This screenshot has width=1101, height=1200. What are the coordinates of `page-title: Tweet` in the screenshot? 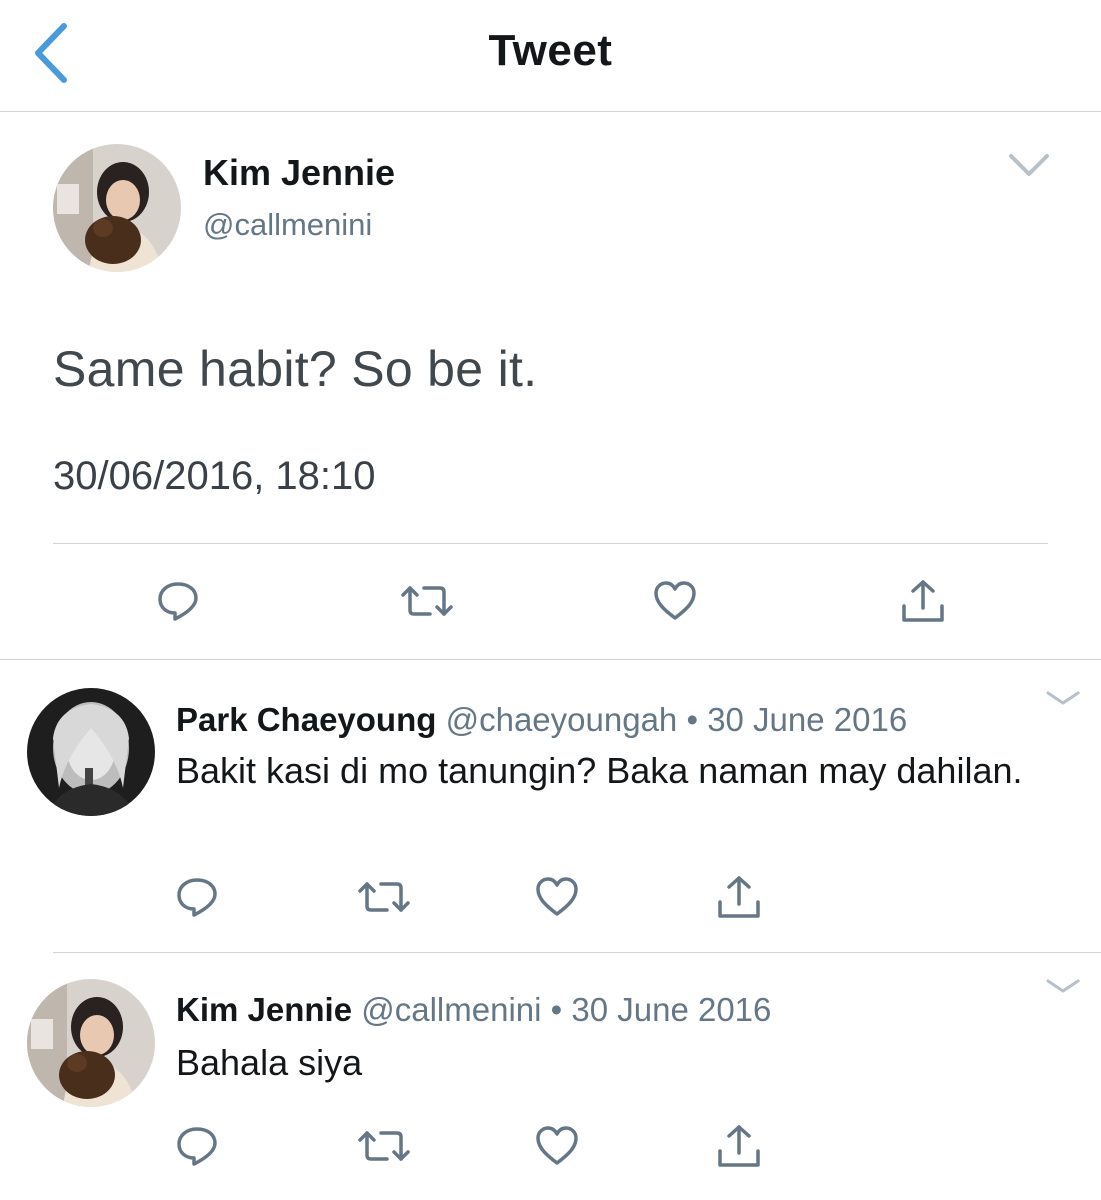 It's located at (550, 50).